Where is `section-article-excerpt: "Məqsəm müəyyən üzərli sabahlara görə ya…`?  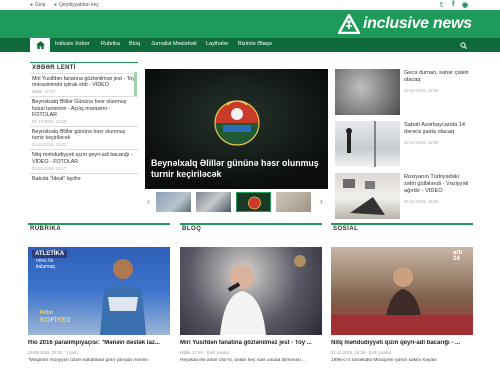
section-article-excerpt: "Məqsəm müəyyən üzərli sabahlara görə ya… is located at coordinates (88, 360).